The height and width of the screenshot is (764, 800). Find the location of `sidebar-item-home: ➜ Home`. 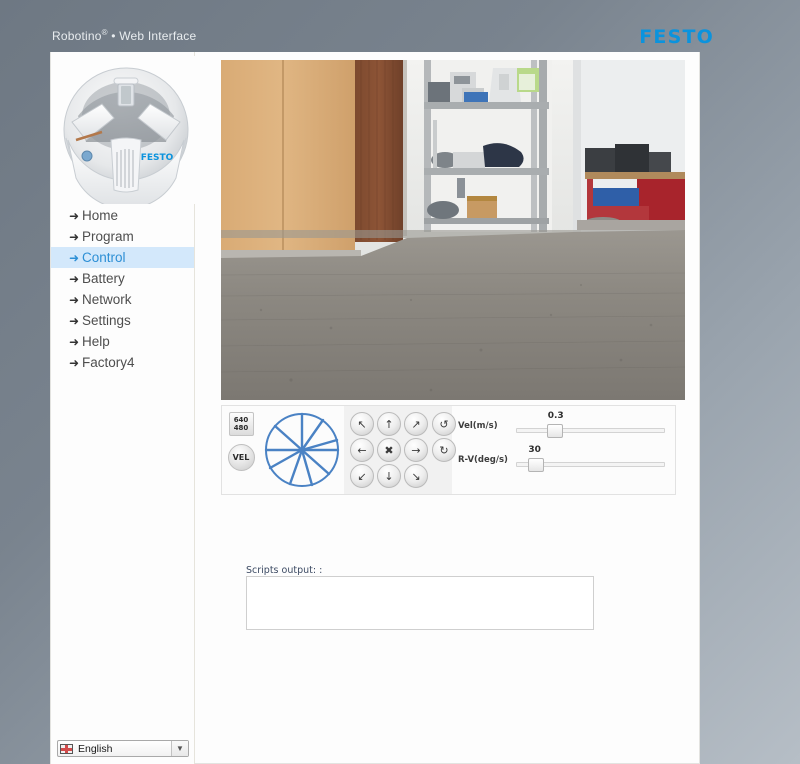

sidebar-item-home: ➜ Home is located at coordinates (122, 215).